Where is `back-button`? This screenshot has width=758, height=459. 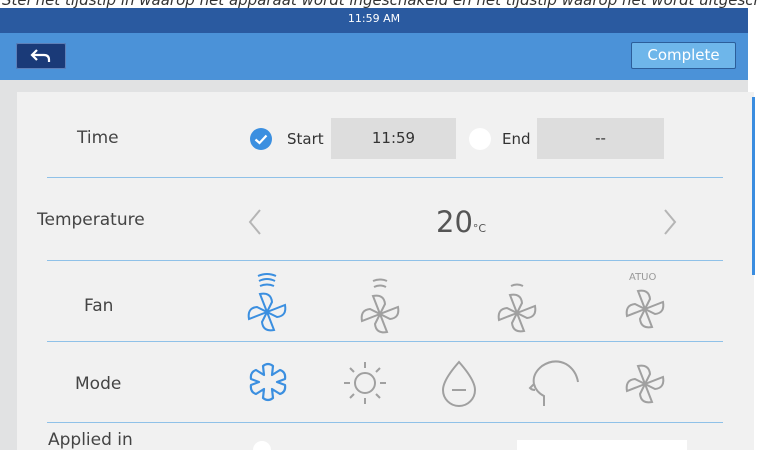 back-button is located at coordinates (41, 56).